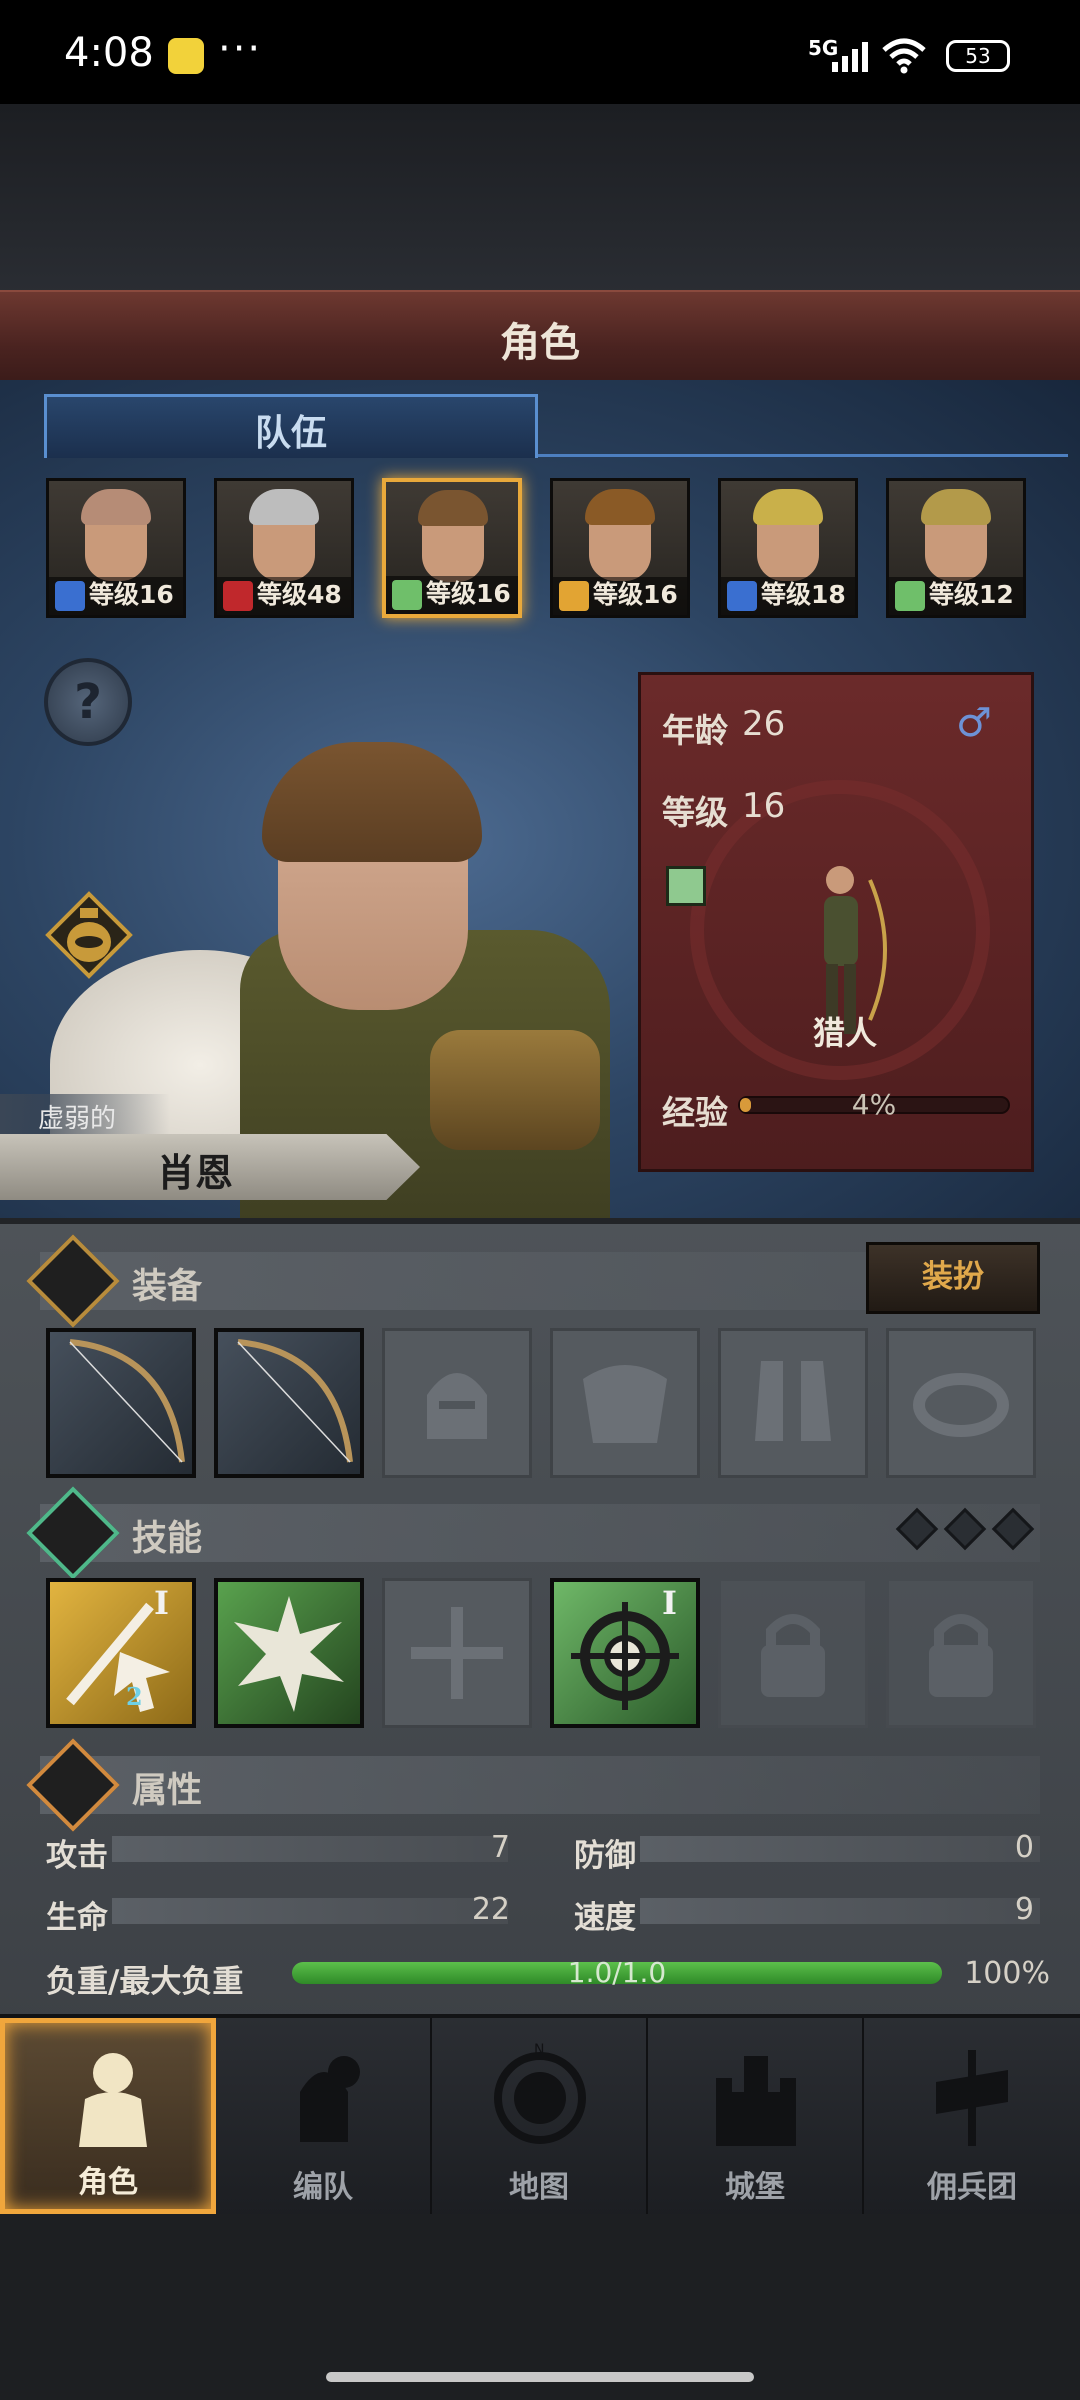 The width and height of the screenshot is (1080, 2400). I want to click on member-level: 等级48, so click(299, 594).